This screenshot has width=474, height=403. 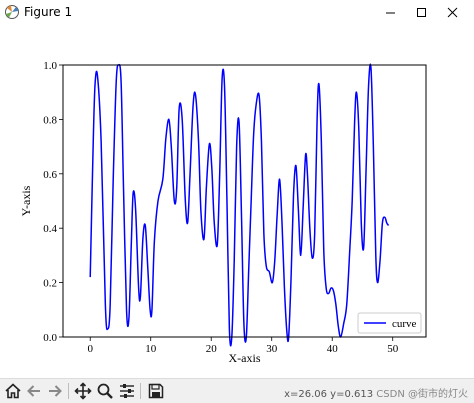 I want to click on configure-subplots-icon, so click(x=127, y=391).